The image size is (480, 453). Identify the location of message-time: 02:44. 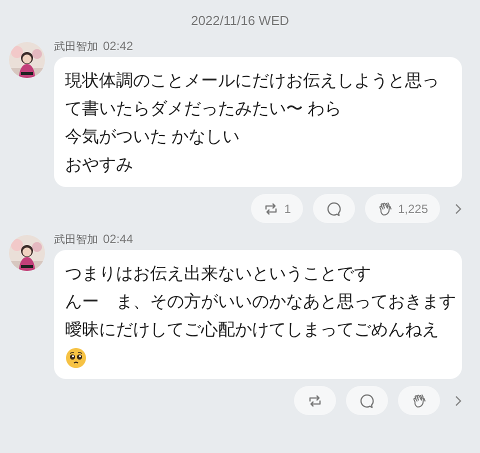
(118, 239).